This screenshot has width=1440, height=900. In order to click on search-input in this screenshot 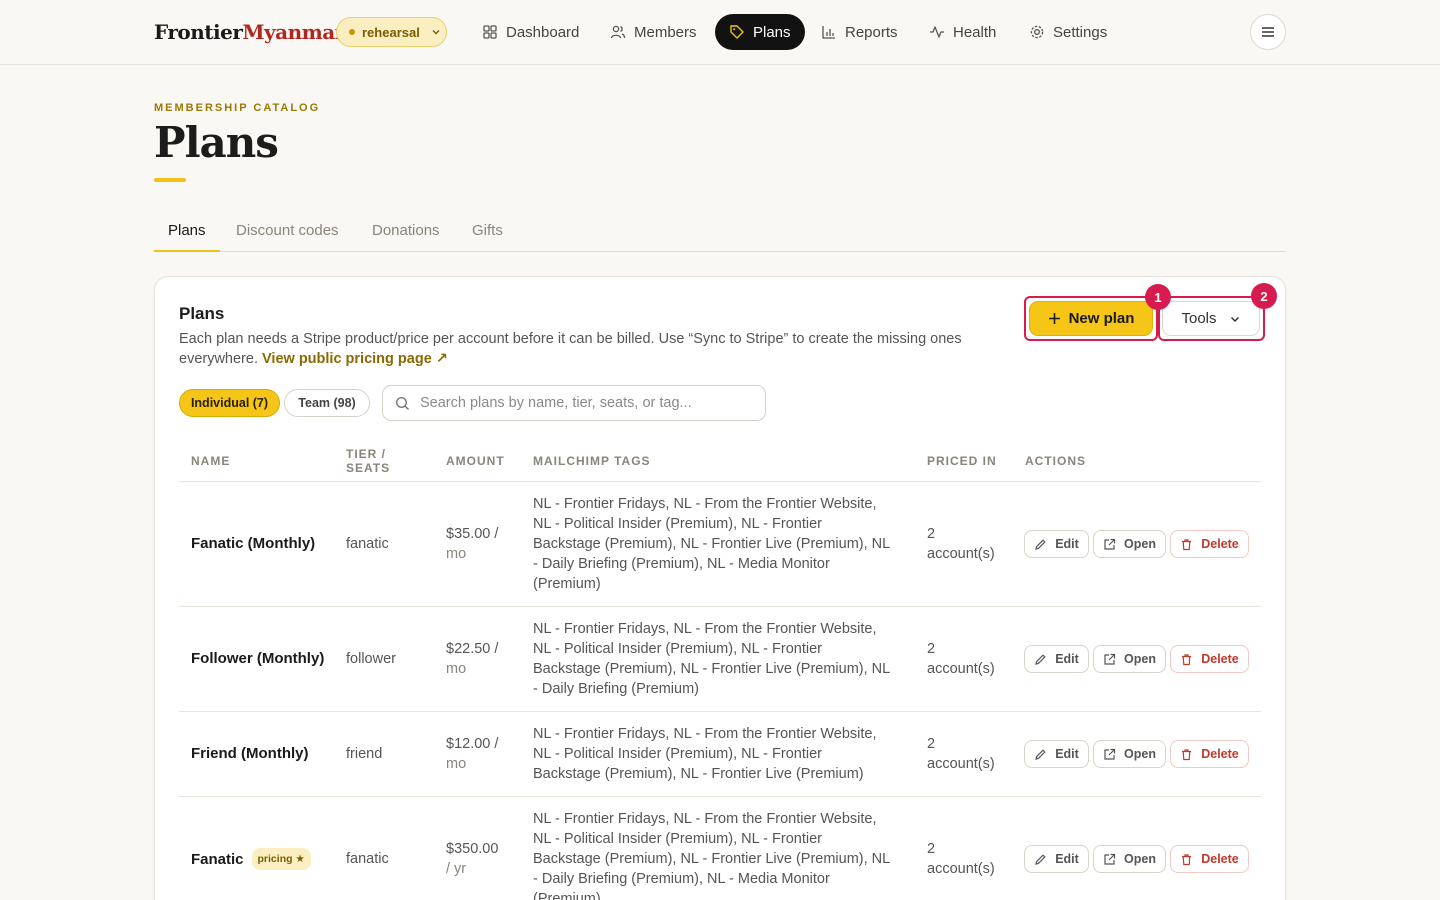, I will do `click(585, 403)`.